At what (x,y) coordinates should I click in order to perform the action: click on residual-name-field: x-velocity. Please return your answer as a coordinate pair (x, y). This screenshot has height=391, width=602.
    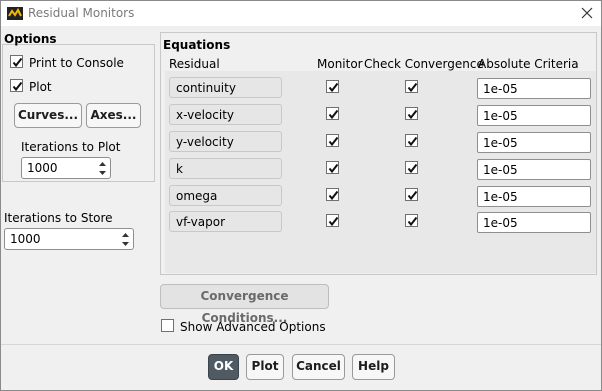
    Looking at the image, I should click on (225, 114).